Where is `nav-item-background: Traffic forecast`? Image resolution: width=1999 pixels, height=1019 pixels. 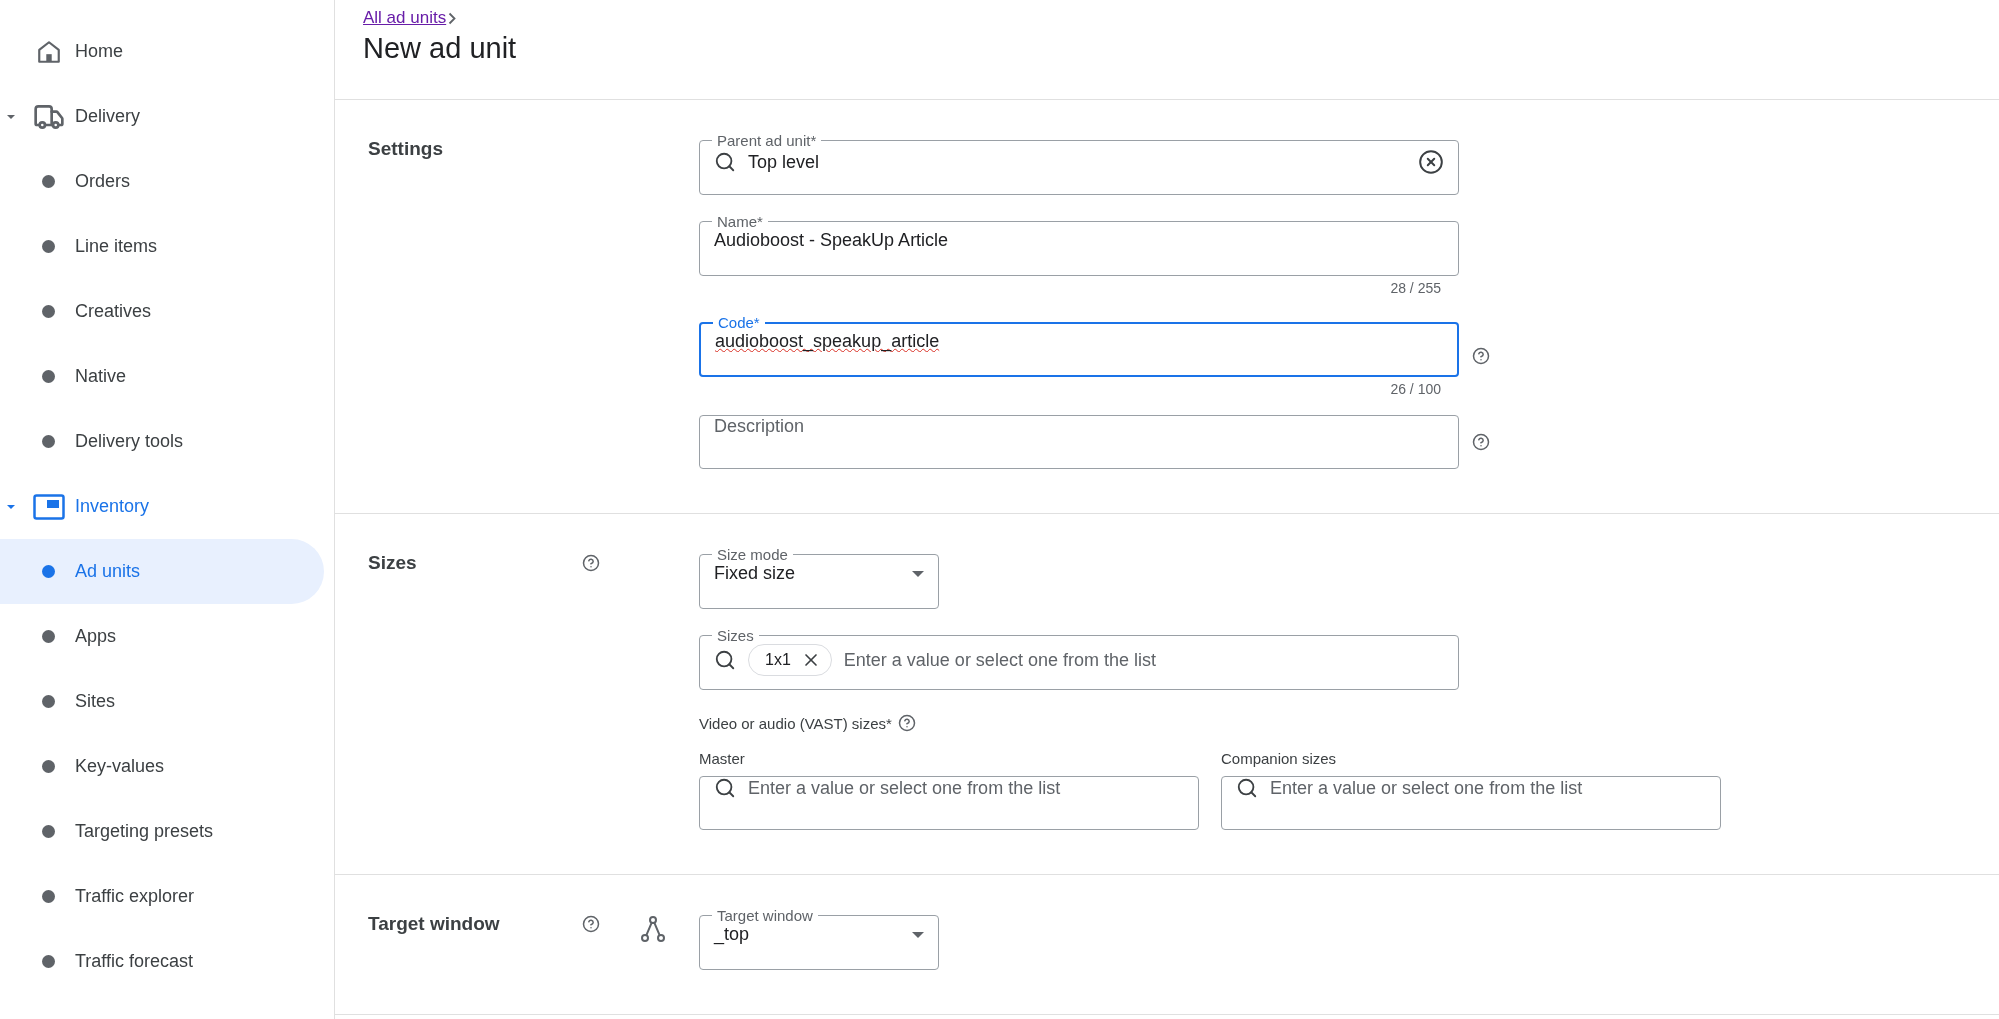 nav-item-background: Traffic forecast is located at coordinates (162, 961).